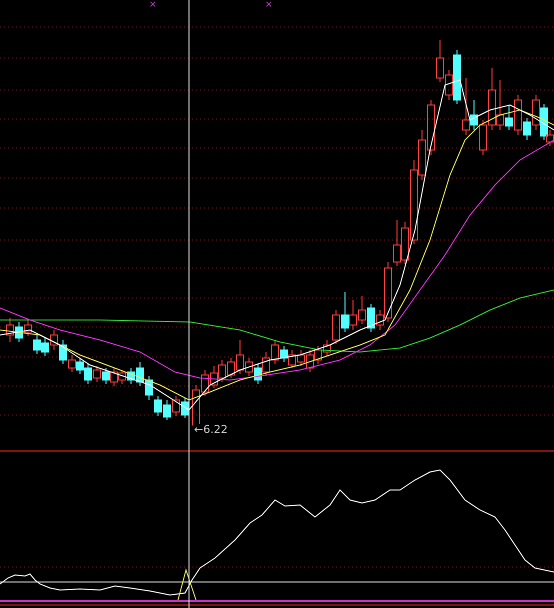  Describe the element at coordinates (187, 584) in the screenshot. I see `indicator-spike-line` at that location.